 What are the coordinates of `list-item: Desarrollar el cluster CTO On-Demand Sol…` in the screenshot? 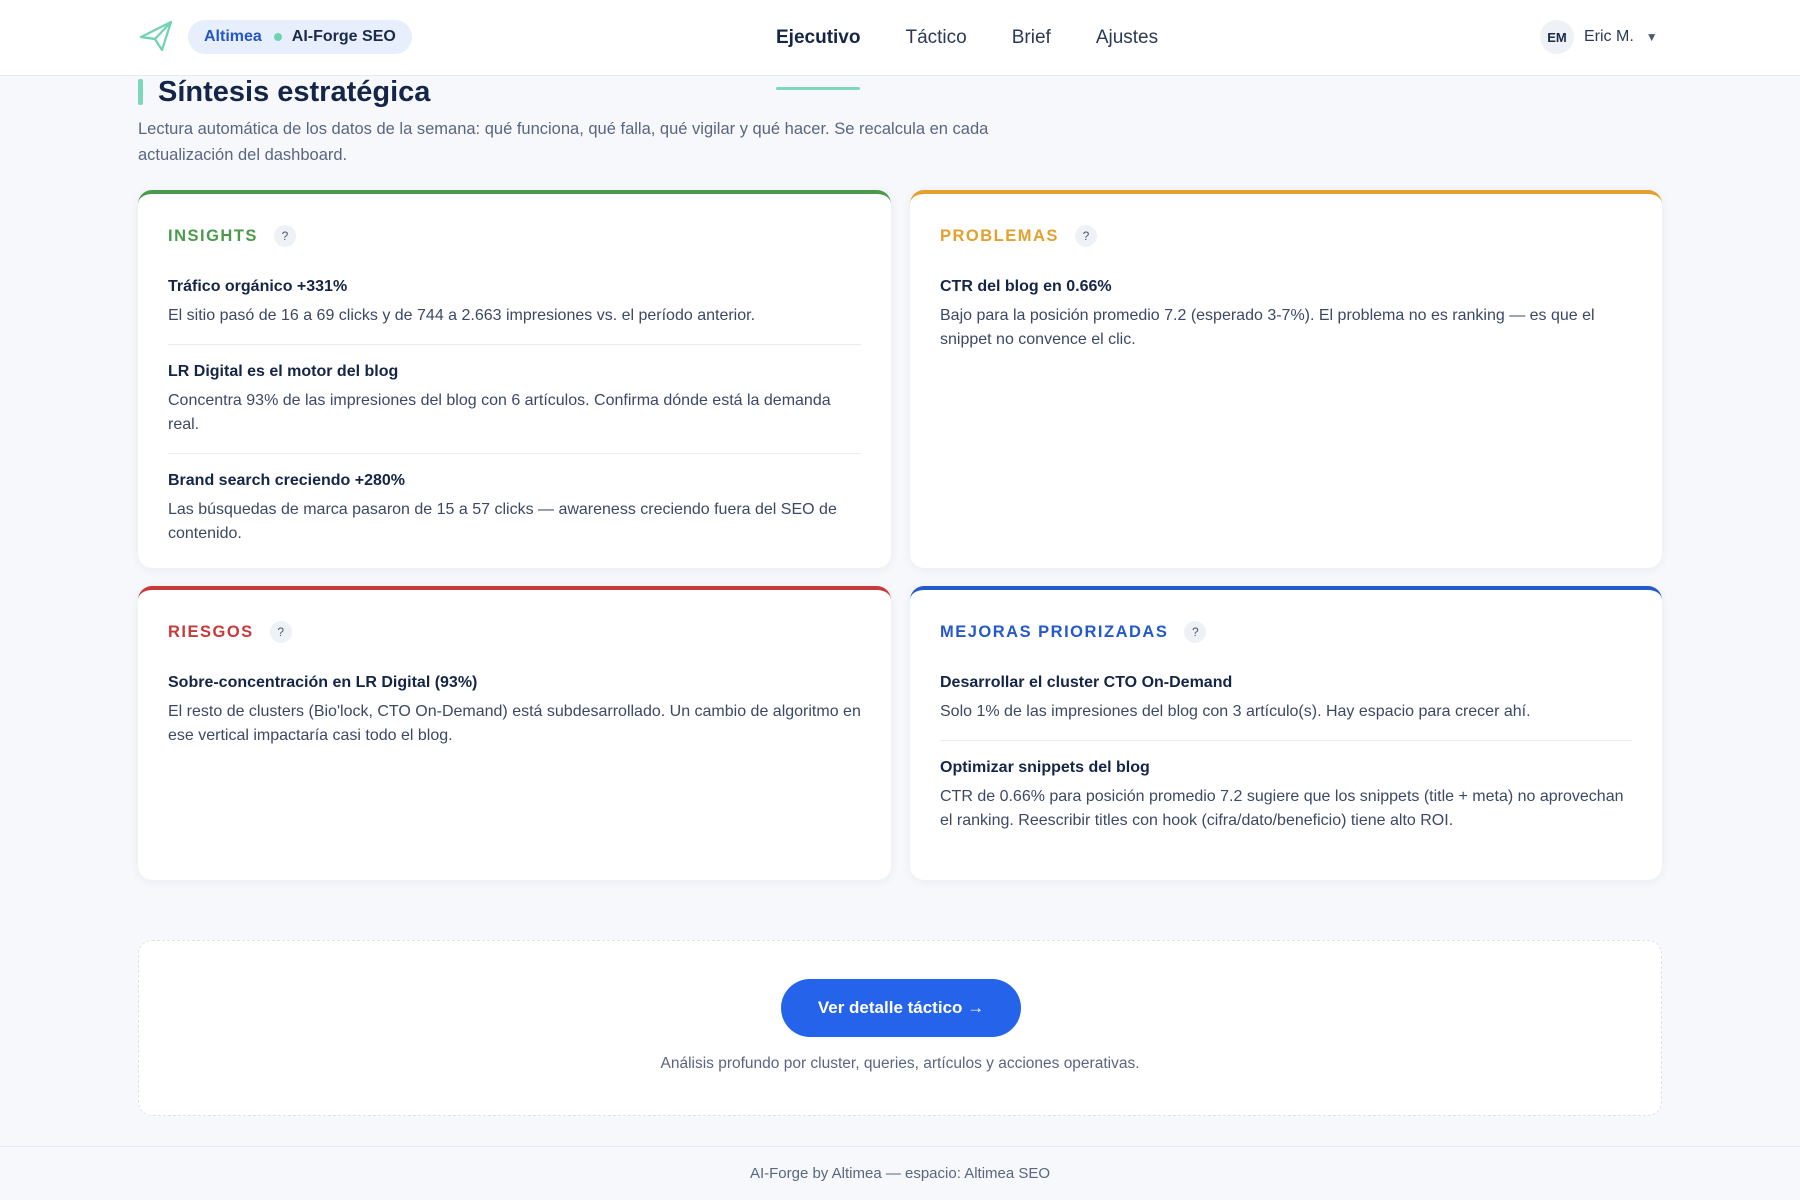 It's located at (1286, 706).